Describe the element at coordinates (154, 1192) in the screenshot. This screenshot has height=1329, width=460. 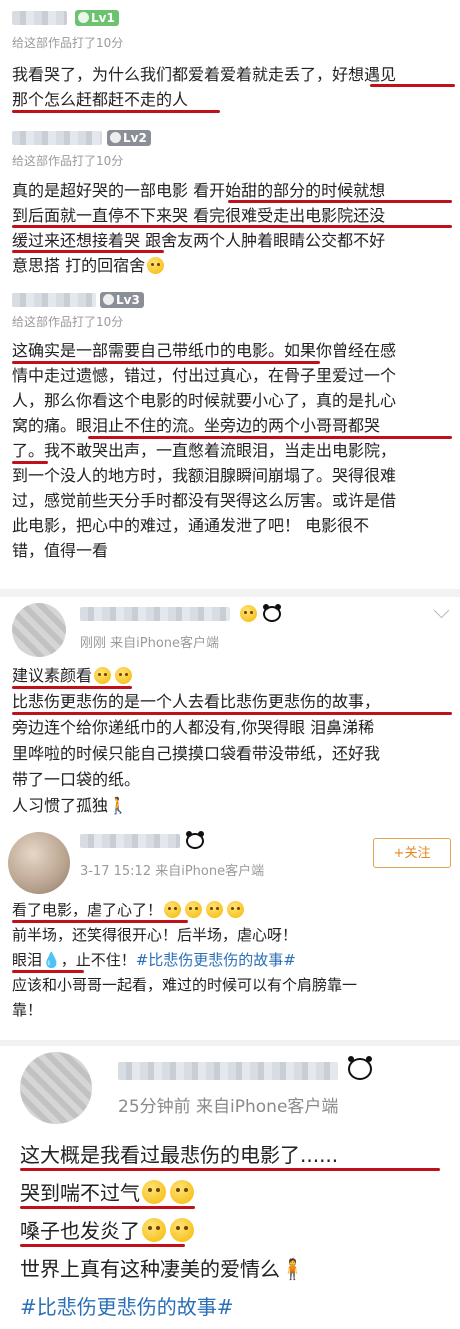
I see `dizzy-emoji-icon` at that location.